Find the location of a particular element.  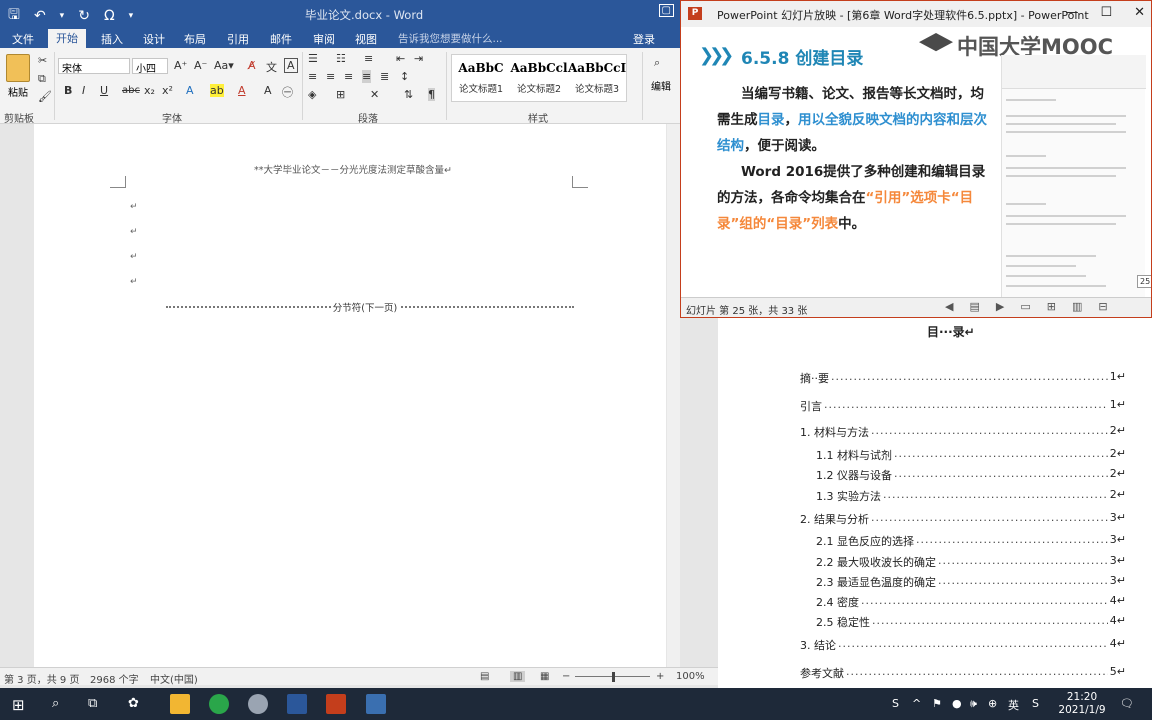

copy-icon: ⧉ is located at coordinates (42, 79).